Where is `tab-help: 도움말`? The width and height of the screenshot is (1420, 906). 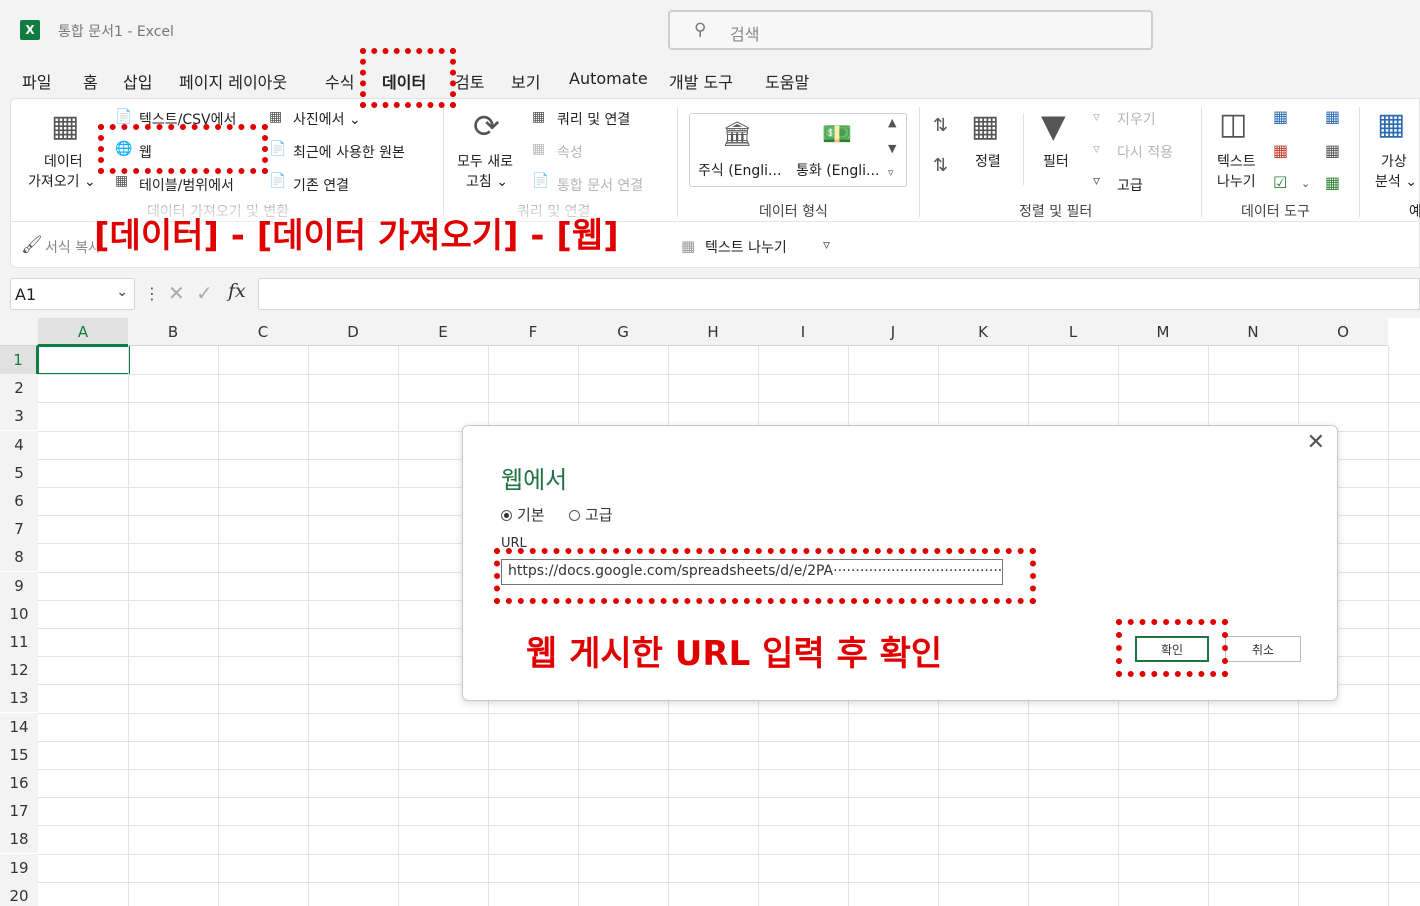
tab-help: 도움말 is located at coordinates (787, 81).